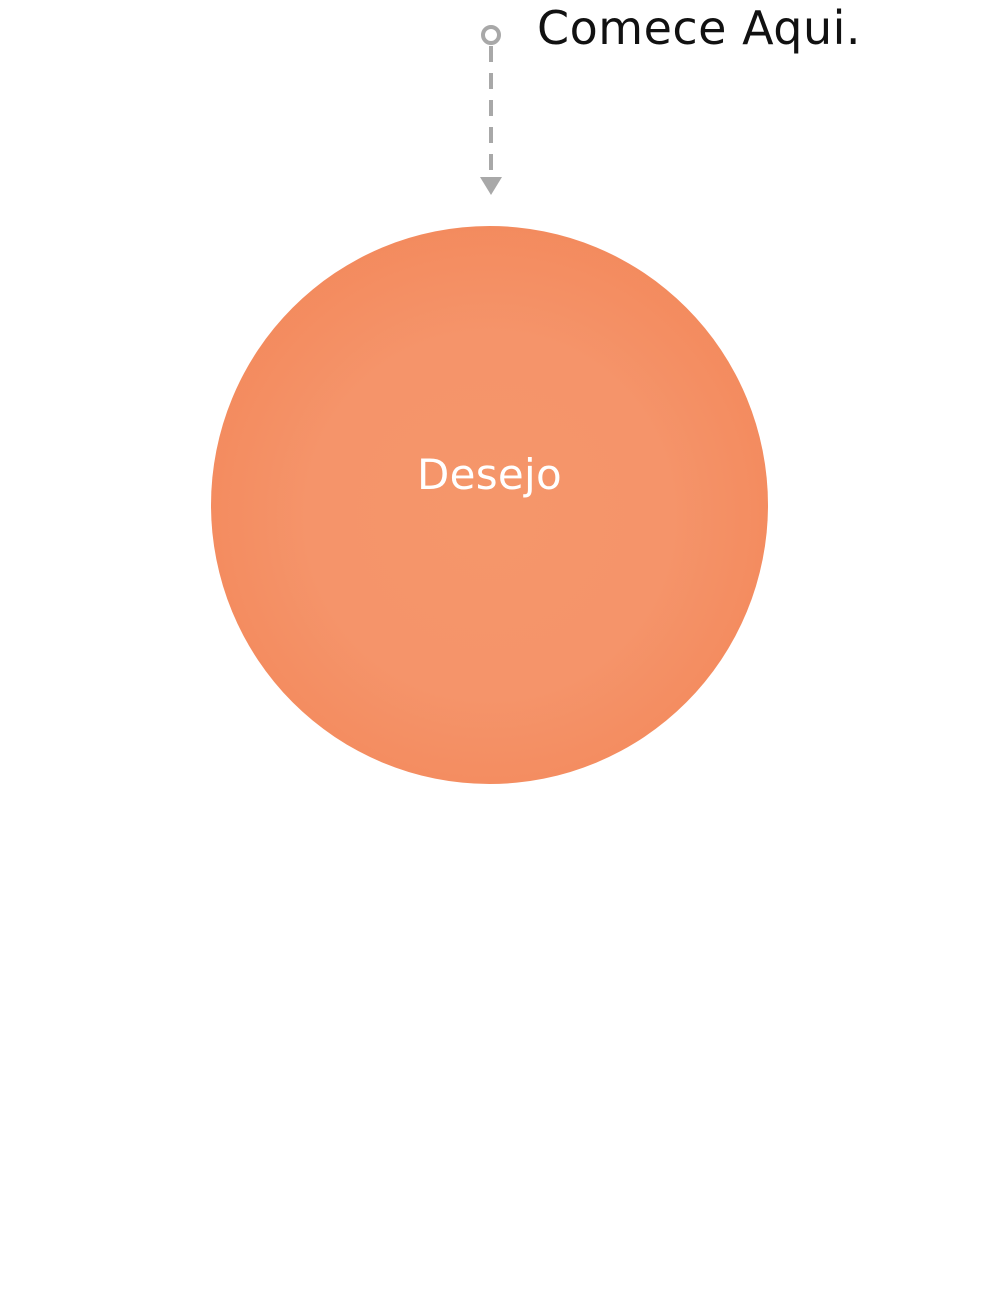 The height and width of the screenshot is (1312, 995). Describe the element at coordinates (489, 474) in the screenshot. I see `desire-node-label: Desejo` at that location.